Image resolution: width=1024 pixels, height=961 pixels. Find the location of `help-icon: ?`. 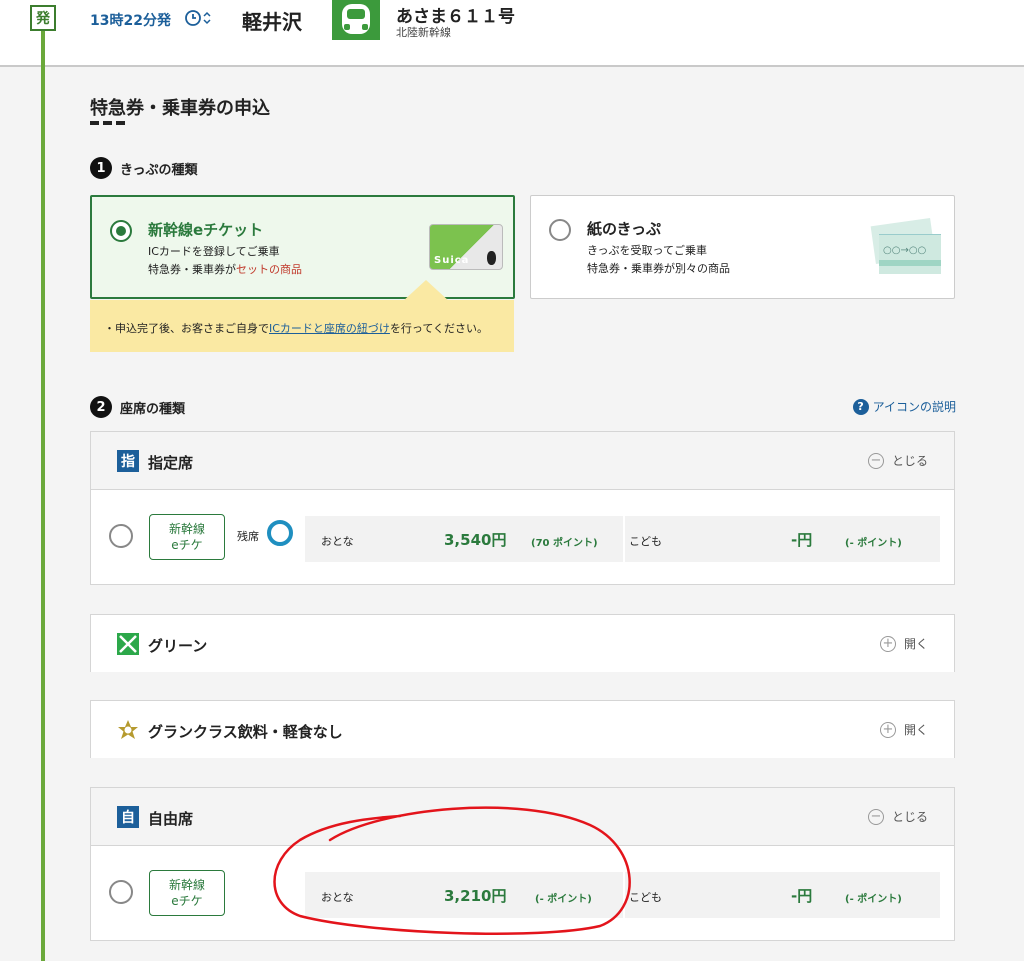

help-icon: ? is located at coordinates (860, 406).